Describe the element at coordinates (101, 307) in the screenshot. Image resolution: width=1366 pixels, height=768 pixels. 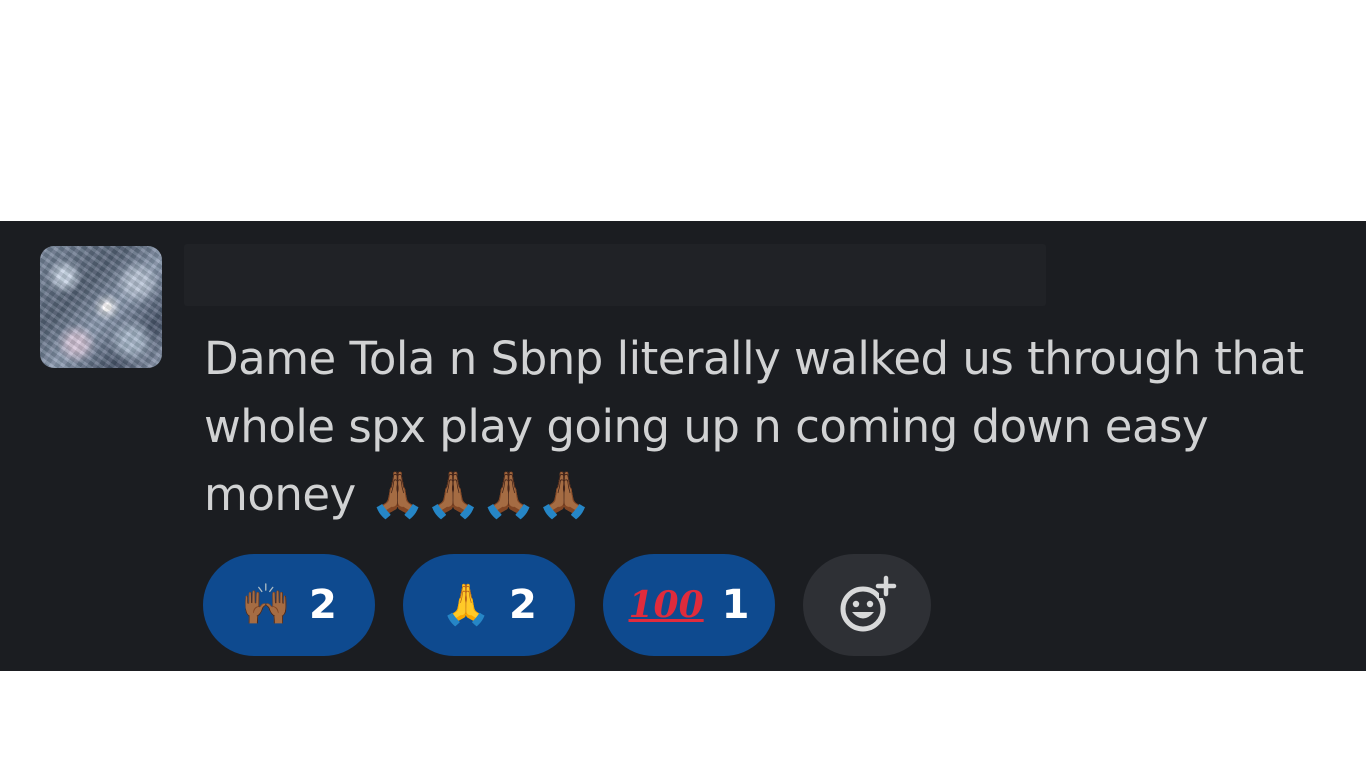
I see `avatar` at that location.